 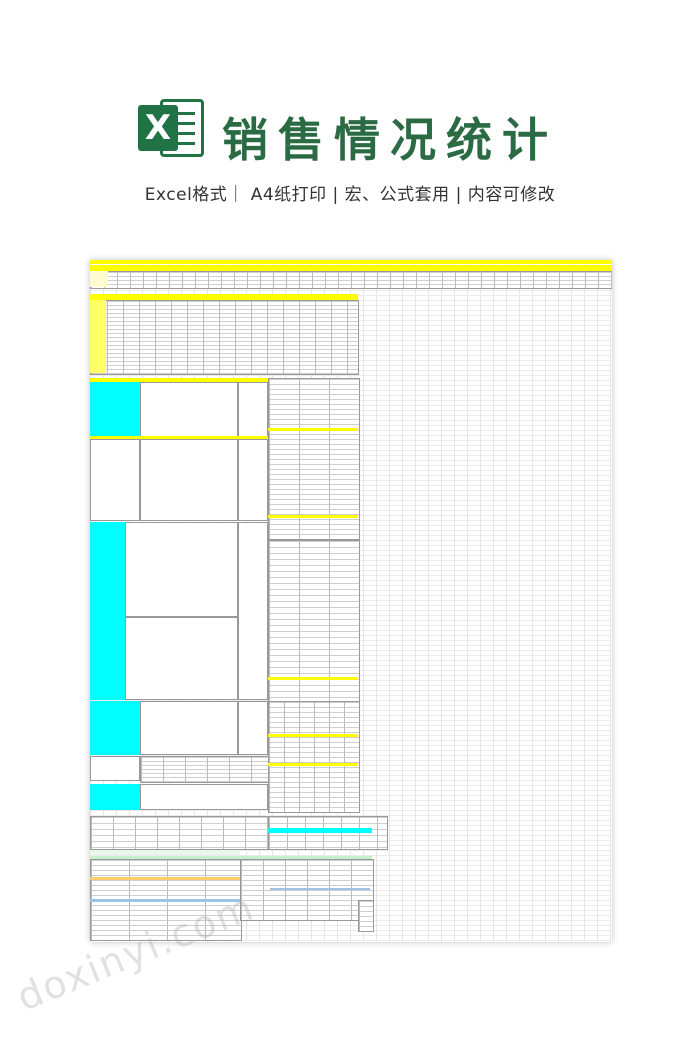 What do you see at coordinates (253, 611) in the screenshot?
I see `form-section-3-side` at bounding box center [253, 611].